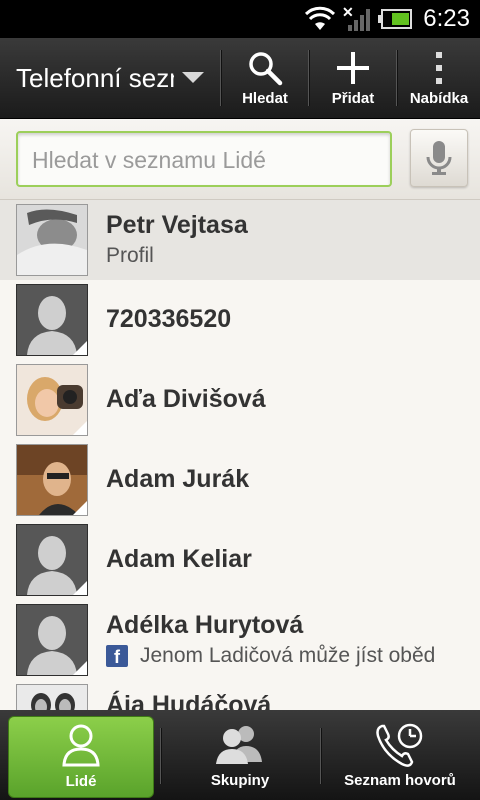 The height and width of the screenshot is (800, 480). I want to click on contact-name: 720336520, so click(169, 319).